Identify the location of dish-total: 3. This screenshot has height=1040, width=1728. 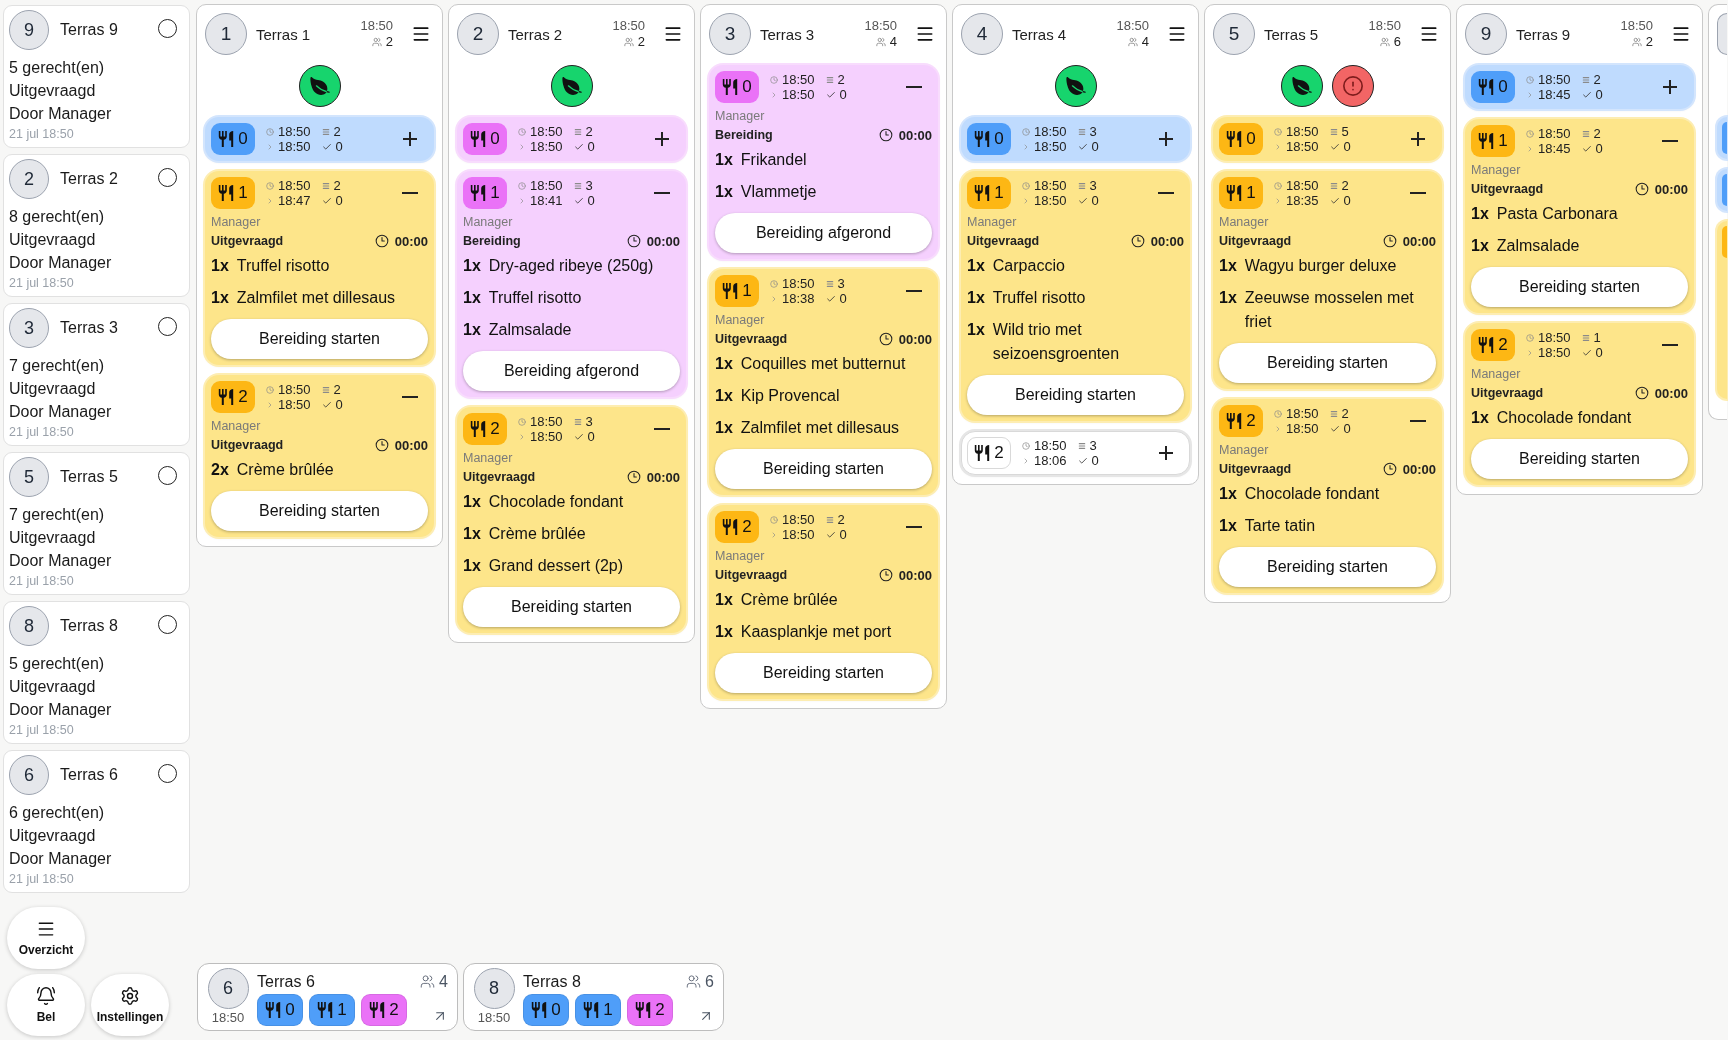
(1093, 185).